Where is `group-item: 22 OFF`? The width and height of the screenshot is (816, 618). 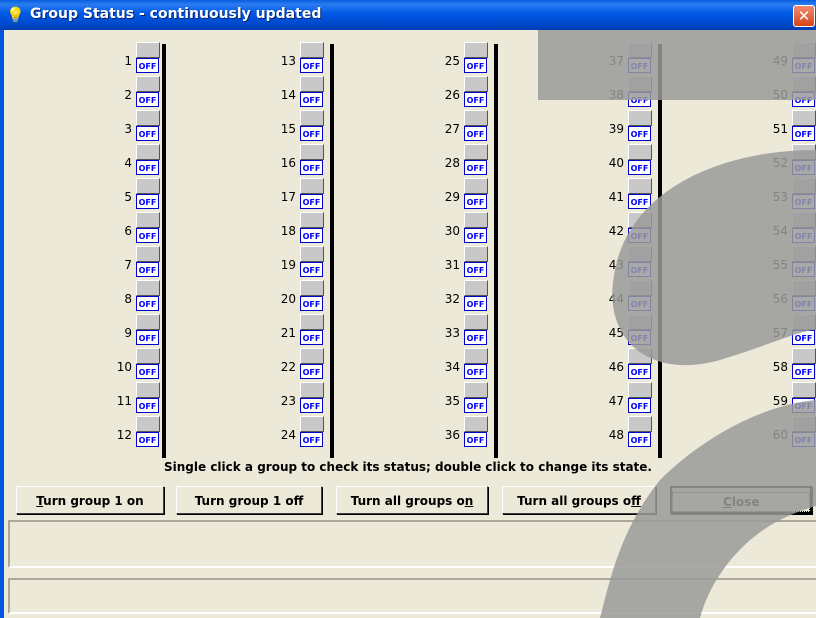 group-item: 22 OFF is located at coordinates (291, 363).